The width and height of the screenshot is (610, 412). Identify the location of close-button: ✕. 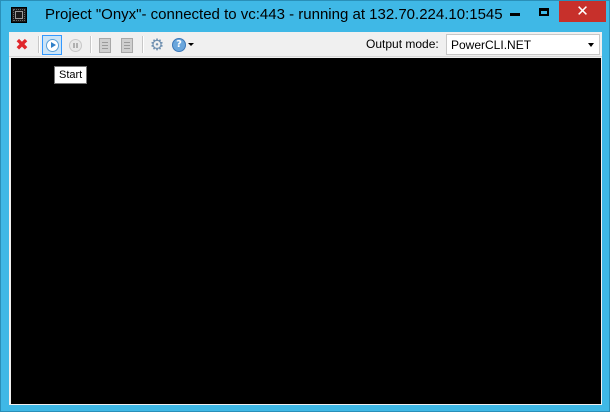
(582, 11).